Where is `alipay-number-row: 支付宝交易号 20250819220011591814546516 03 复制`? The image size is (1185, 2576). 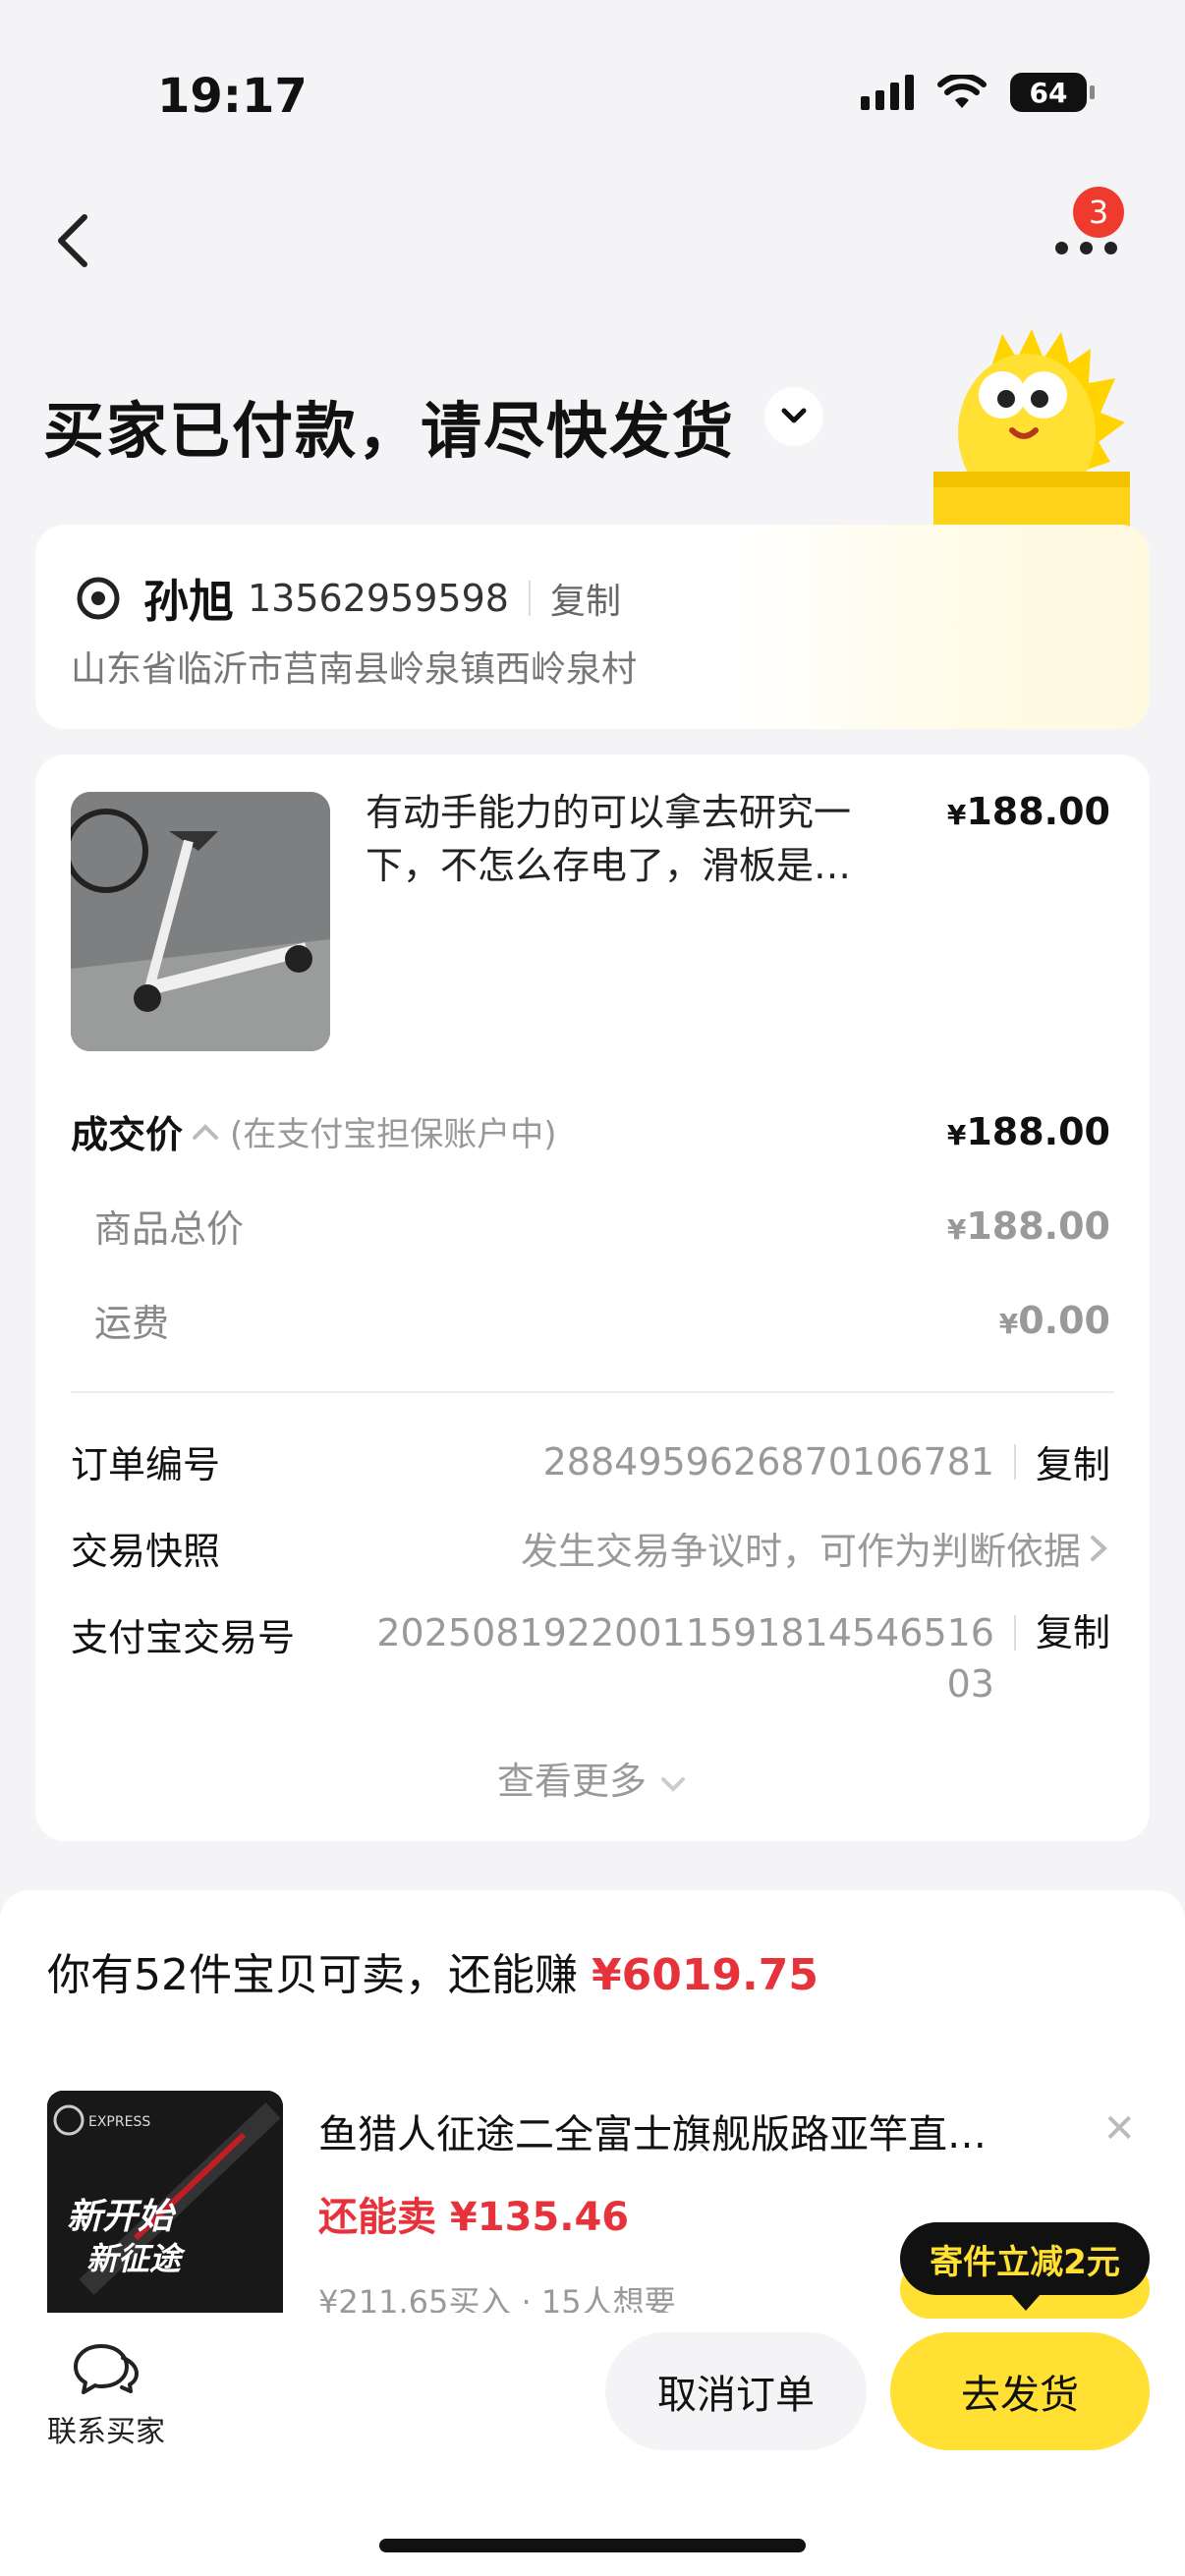
alipay-number-row: 支付宝交易号 20250819220011591814546516 03 复制 is located at coordinates (591, 1658).